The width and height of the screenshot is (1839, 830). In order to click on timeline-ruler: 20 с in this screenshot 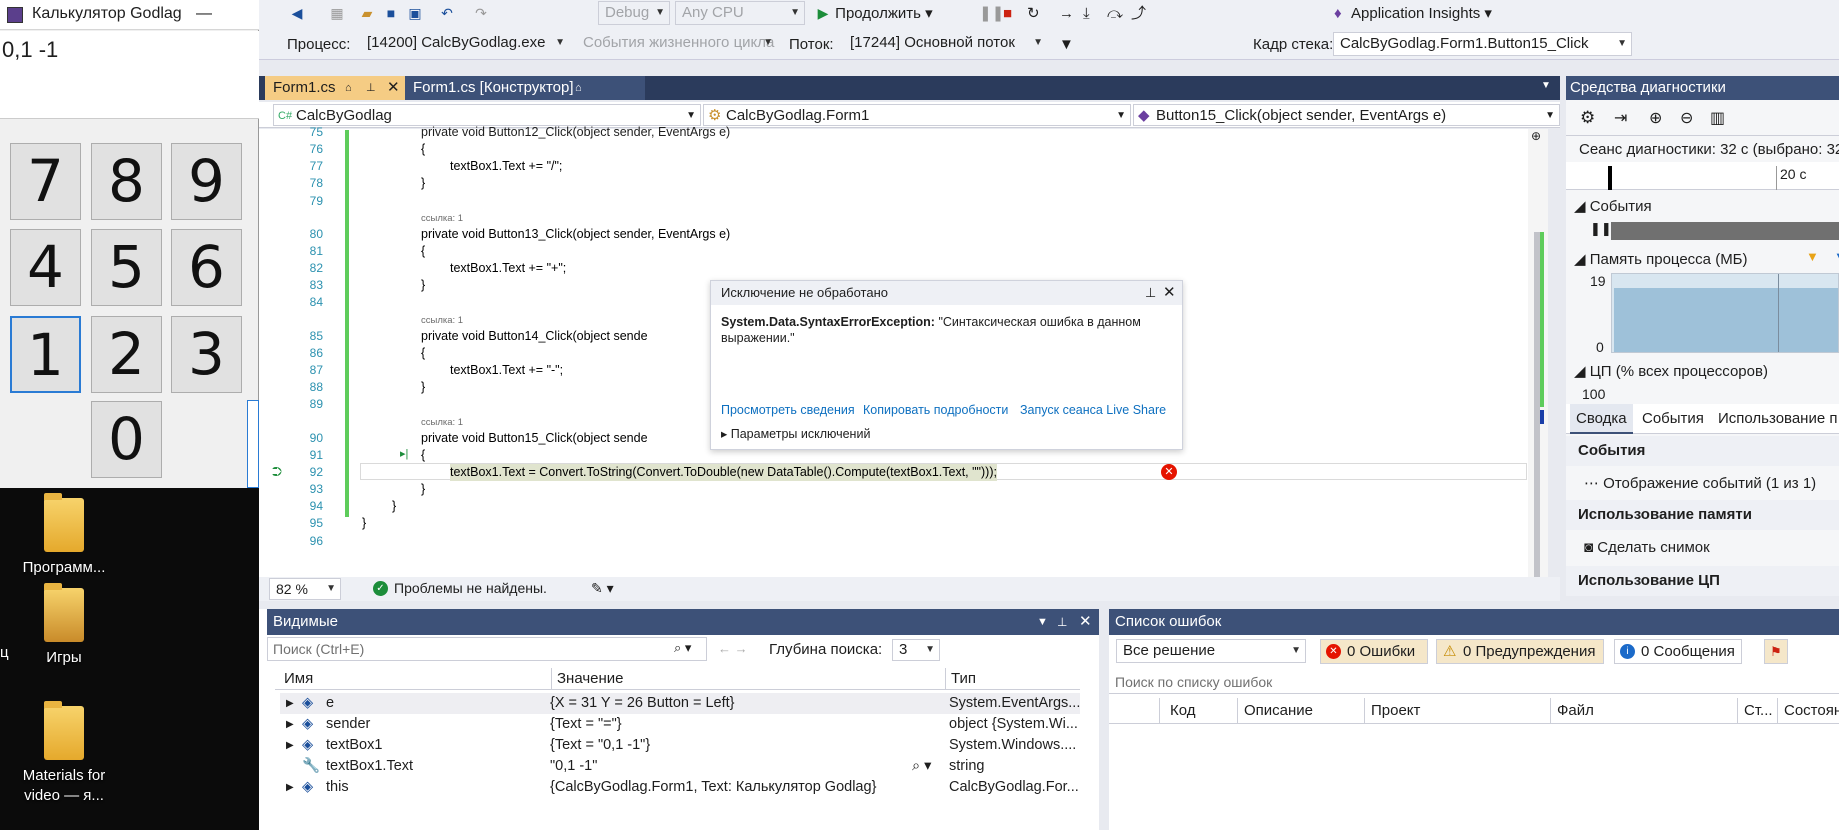, I will do `click(1702, 176)`.